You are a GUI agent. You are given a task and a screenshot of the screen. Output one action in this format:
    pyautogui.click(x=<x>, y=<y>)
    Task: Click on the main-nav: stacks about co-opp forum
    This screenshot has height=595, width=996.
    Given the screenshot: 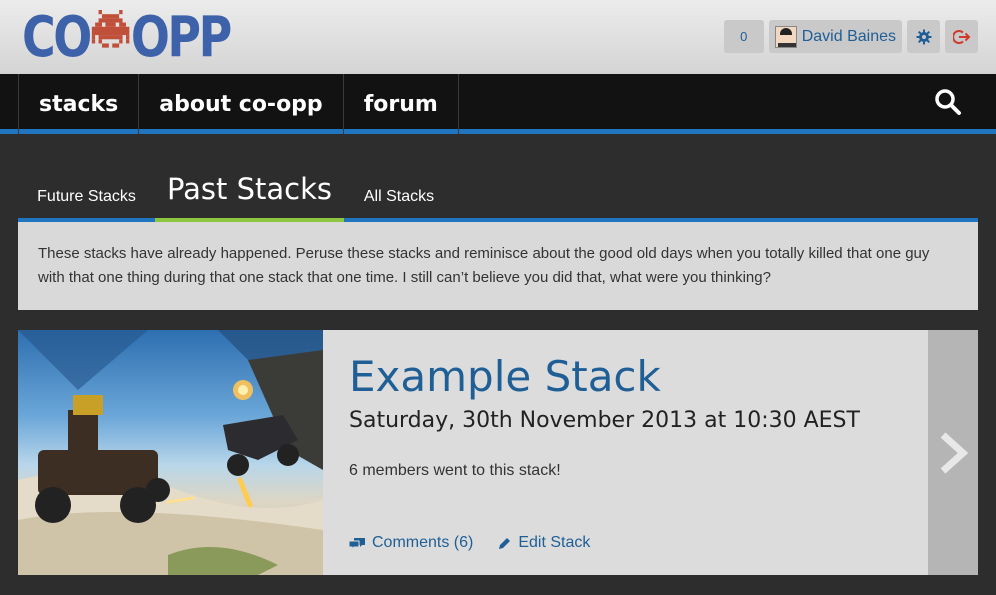 What is the action you would take?
    pyautogui.click(x=498, y=104)
    